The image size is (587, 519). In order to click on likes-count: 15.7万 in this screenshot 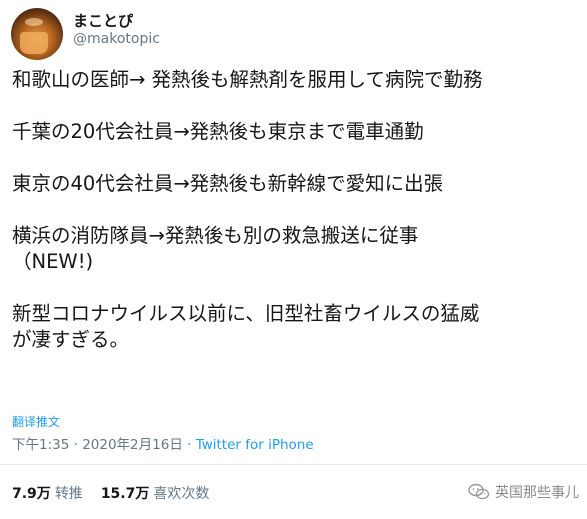, I will do `click(125, 494)`.